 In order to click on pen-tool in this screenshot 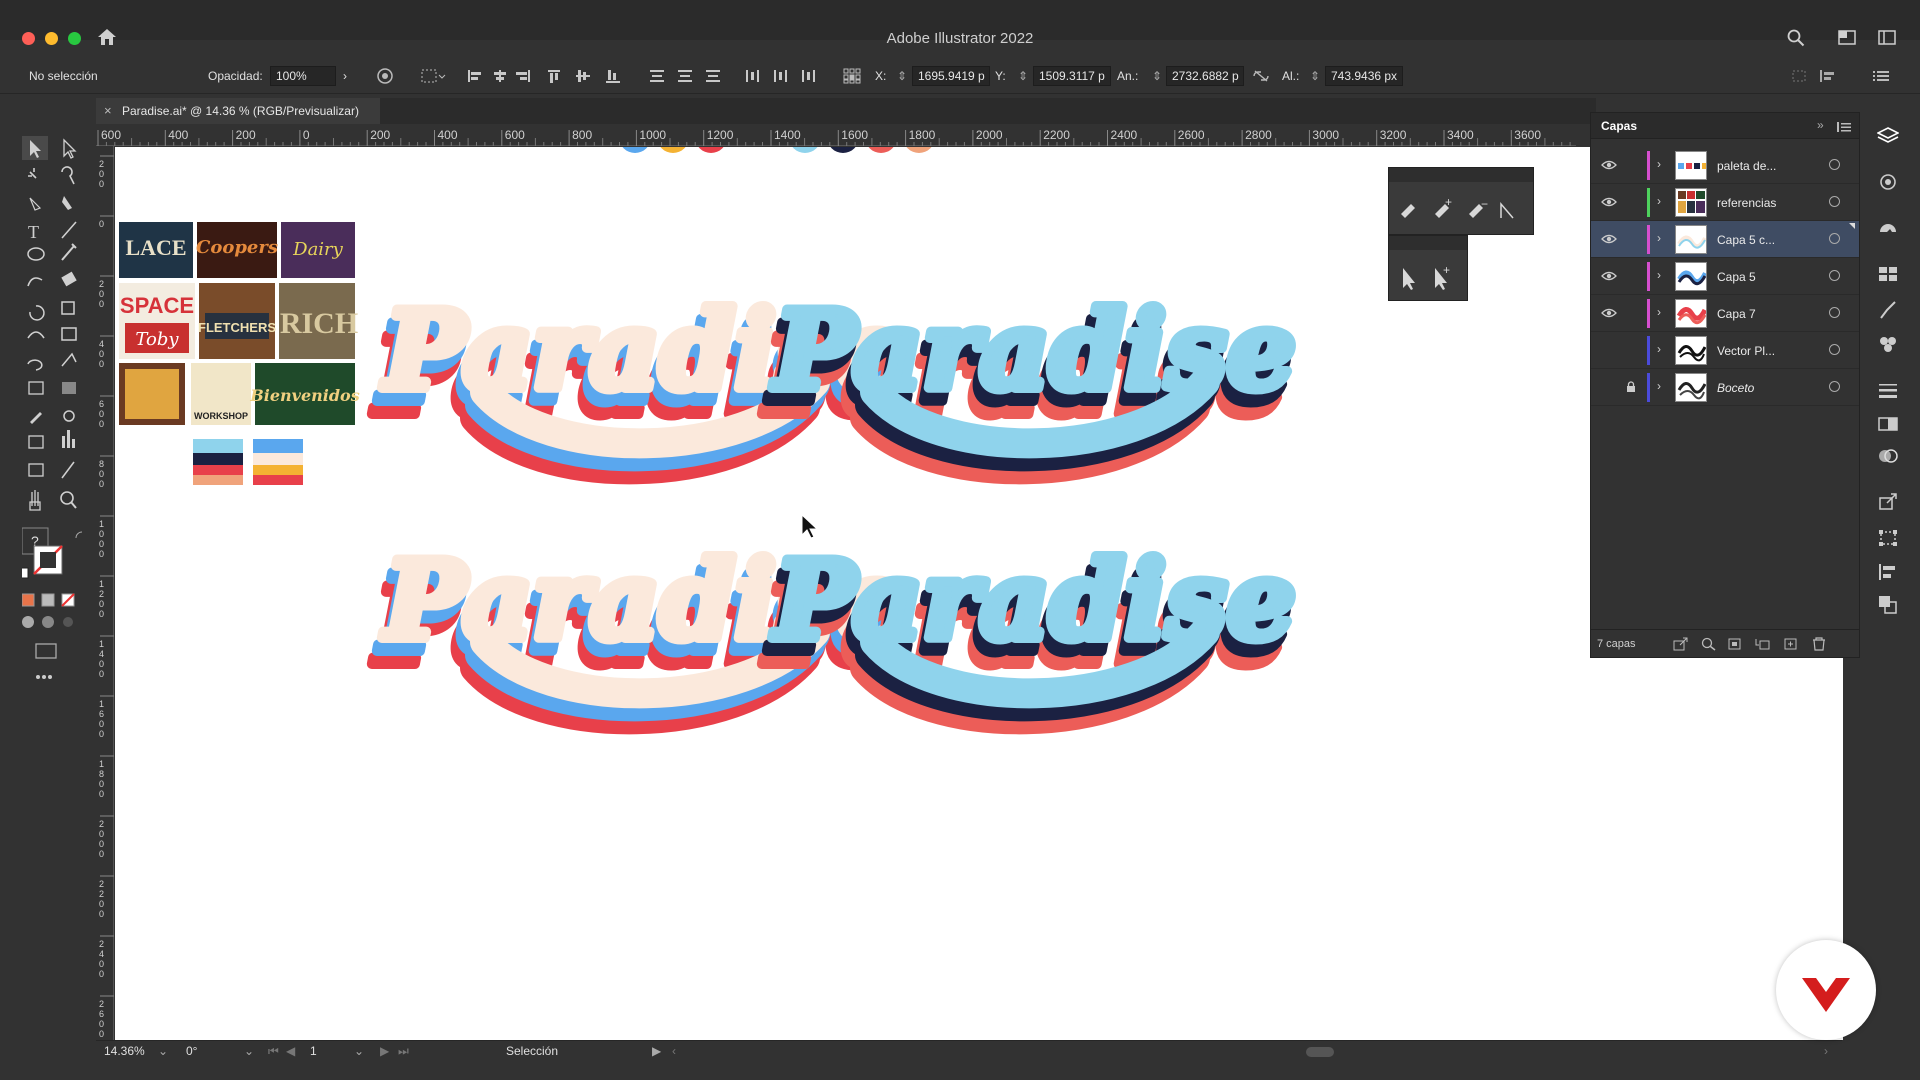, I will do `click(35, 204)`.